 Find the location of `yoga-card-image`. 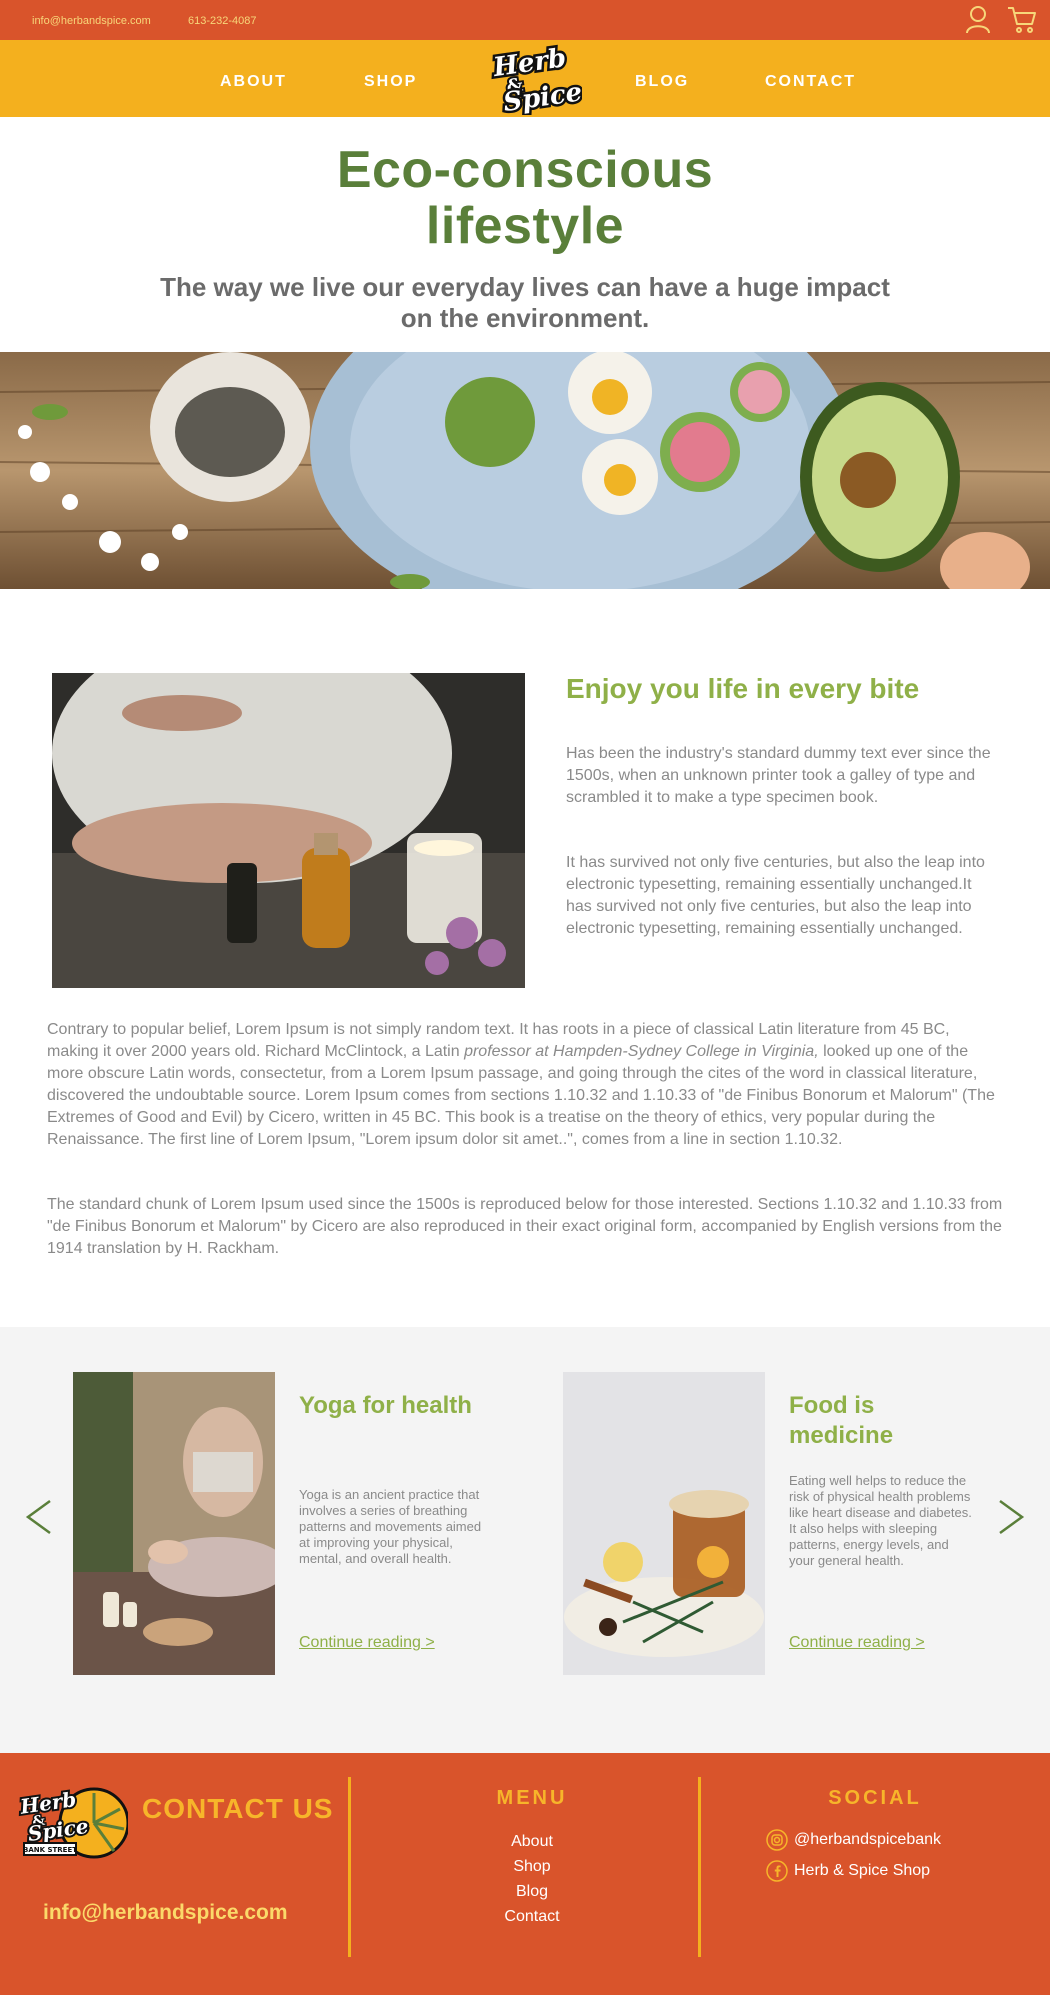

yoga-card-image is located at coordinates (174, 1523).